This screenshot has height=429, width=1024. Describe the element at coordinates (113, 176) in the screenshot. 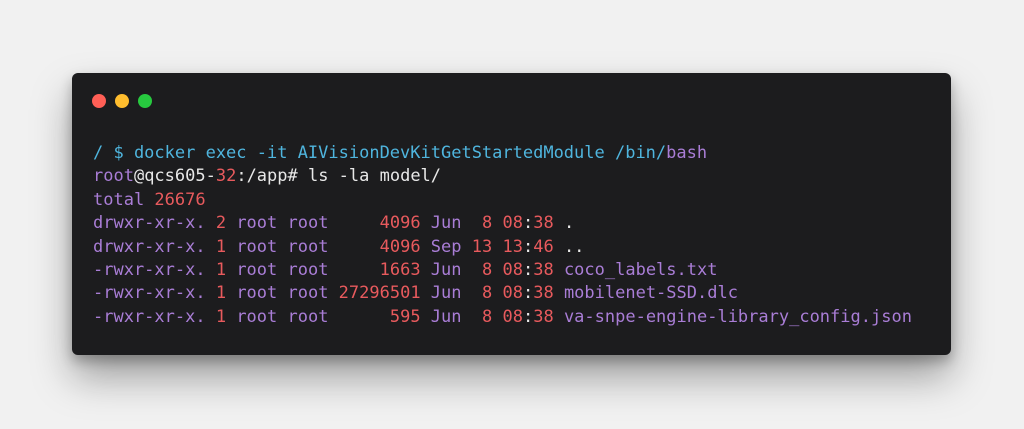

I see `terminal-text-segment: root` at that location.